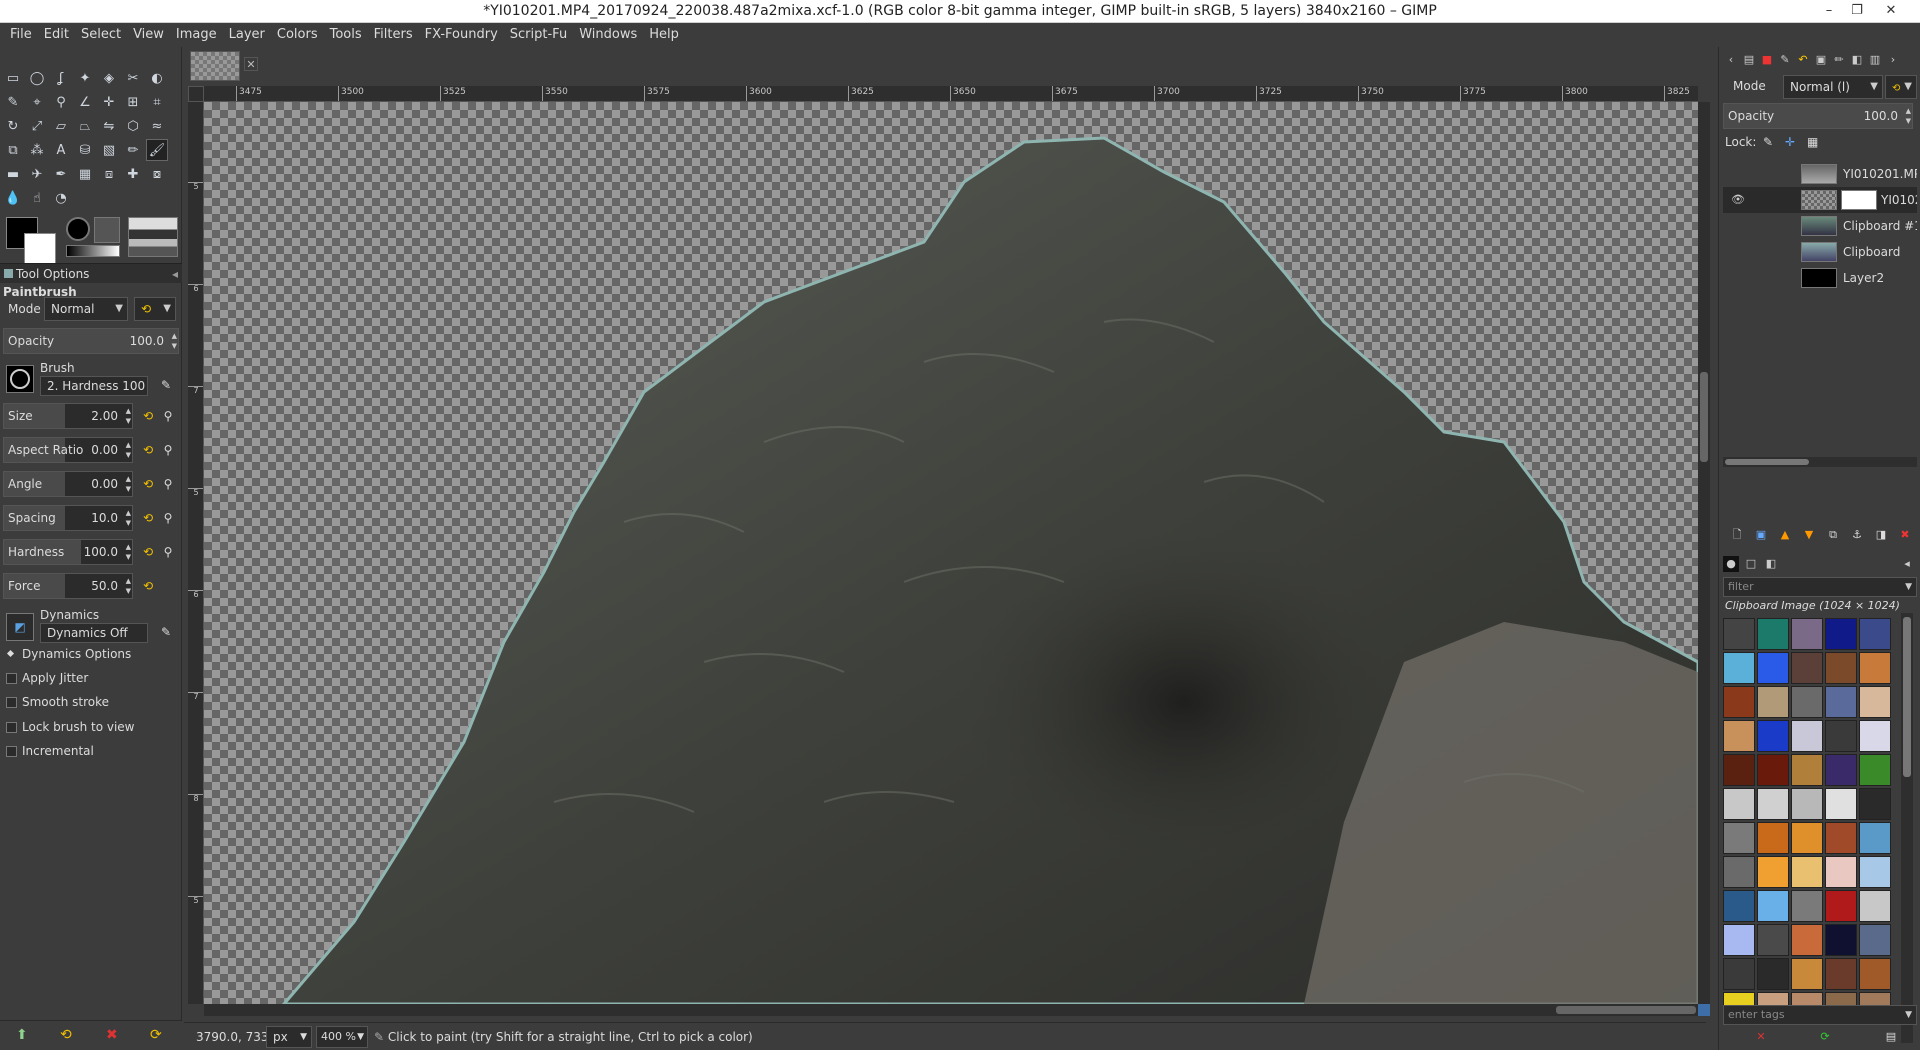  Describe the element at coordinates (1901, 87) in the screenshot. I see `layer-mode-reset: ⟲ ▼` at that location.